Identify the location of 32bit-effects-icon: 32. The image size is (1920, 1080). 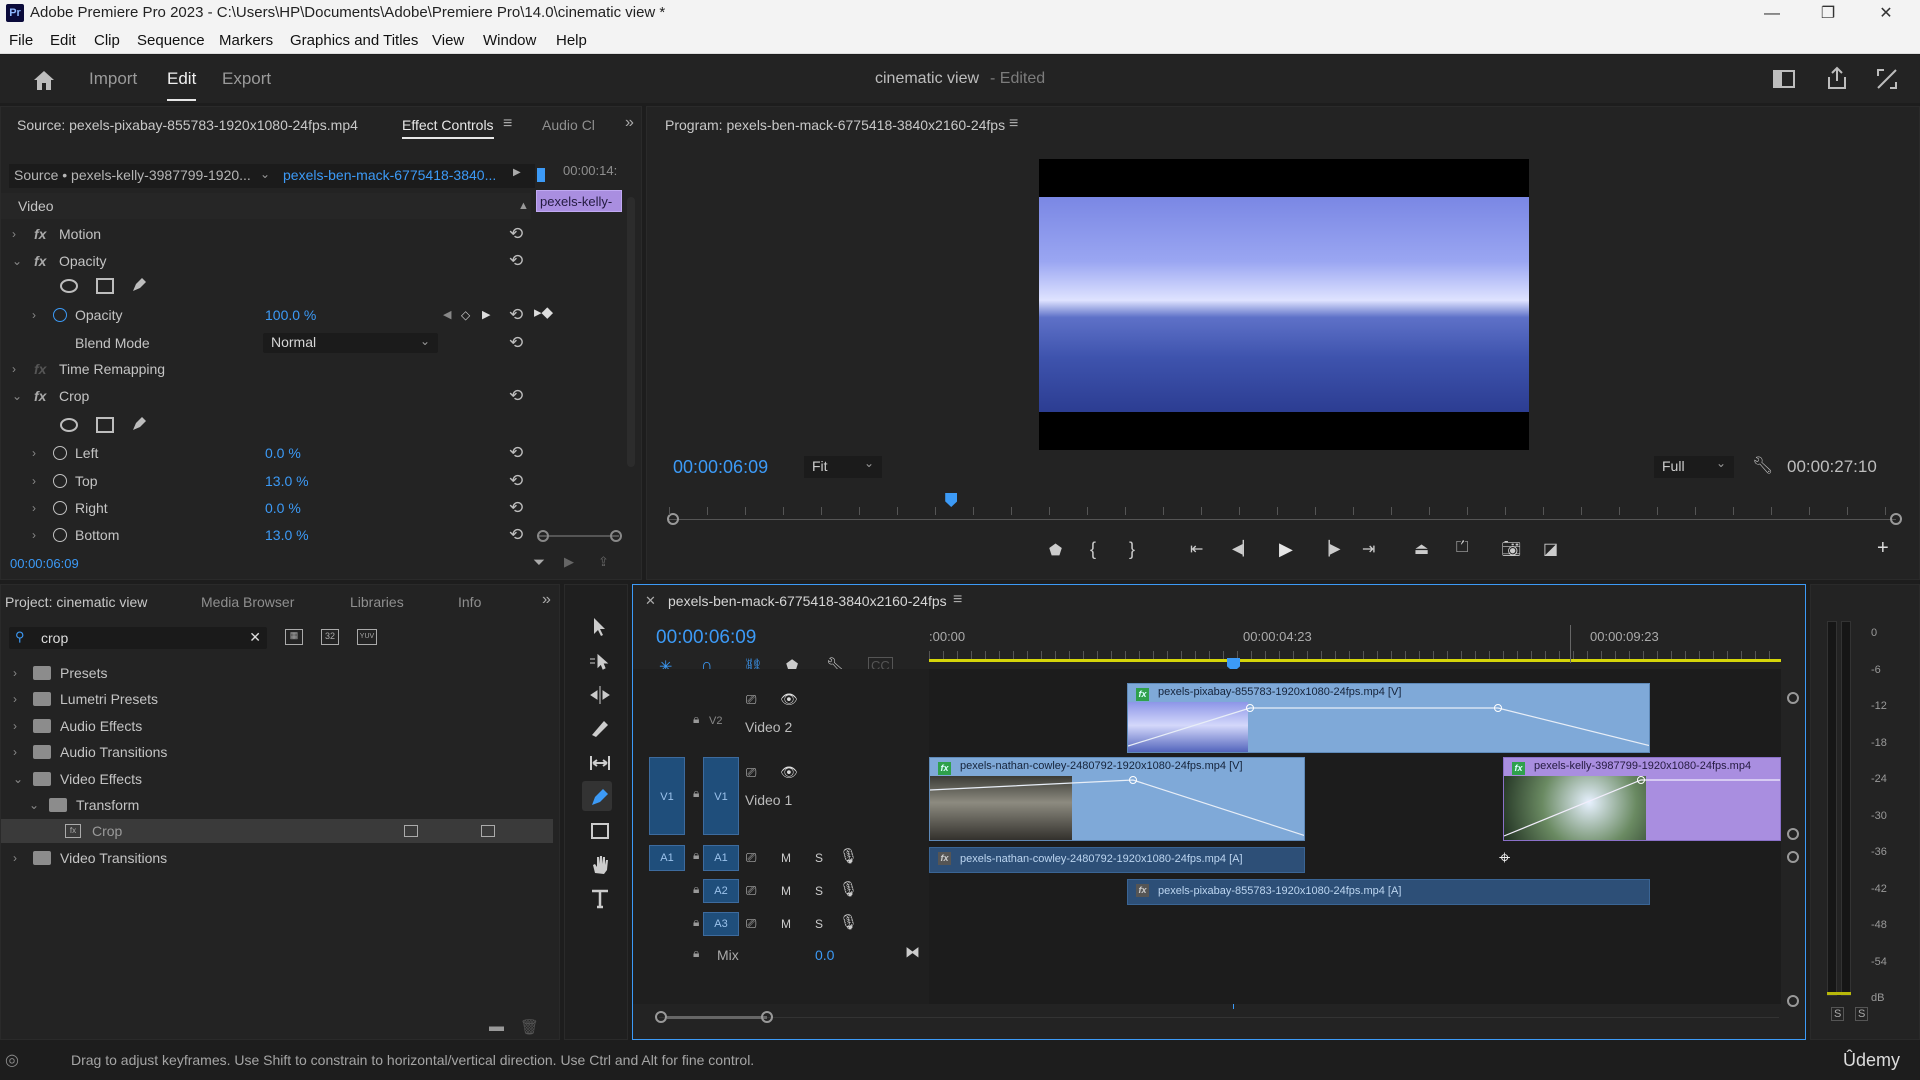
(330, 637).